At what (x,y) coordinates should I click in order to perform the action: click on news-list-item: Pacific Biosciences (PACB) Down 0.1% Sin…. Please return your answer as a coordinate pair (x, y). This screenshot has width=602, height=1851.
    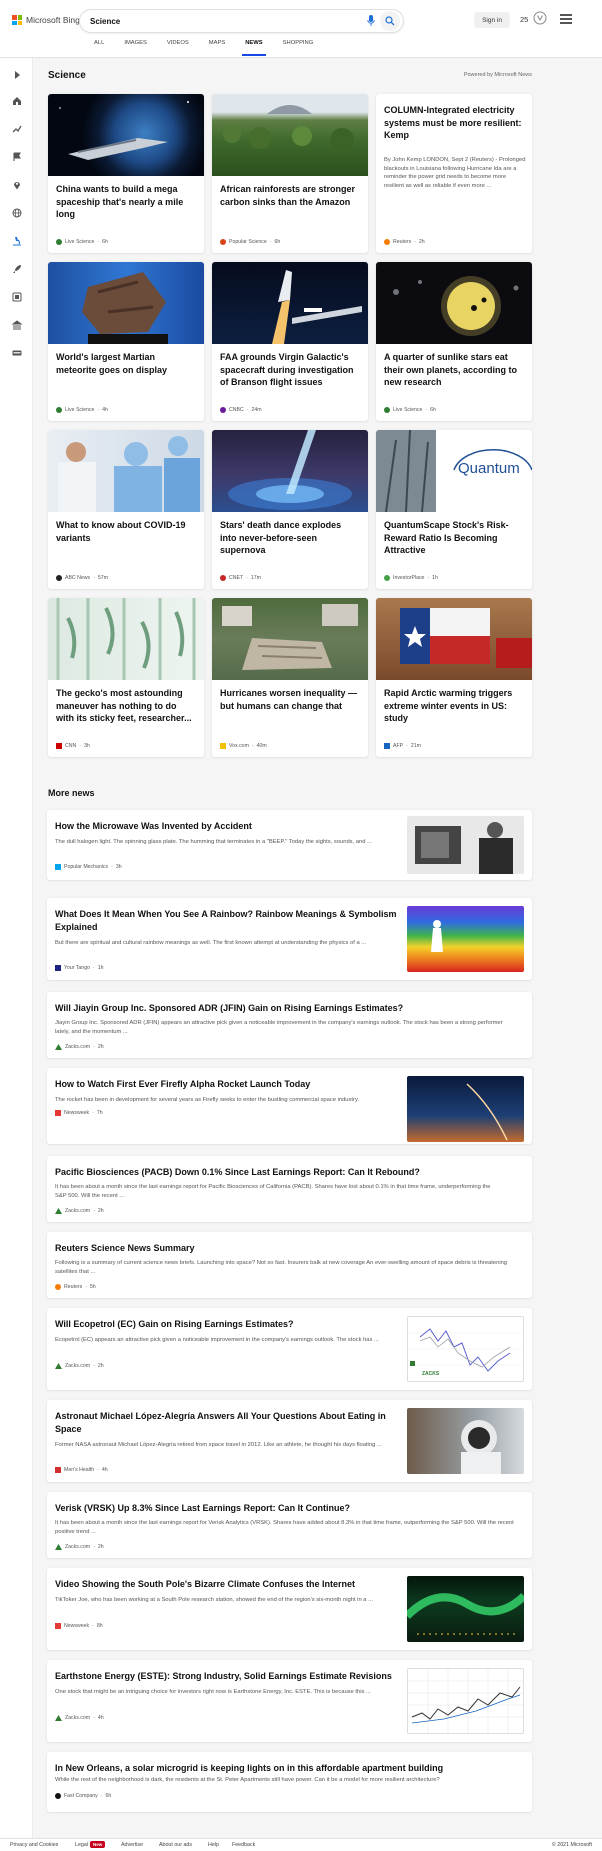
    Looking at the image, I should click on (289, 1189).